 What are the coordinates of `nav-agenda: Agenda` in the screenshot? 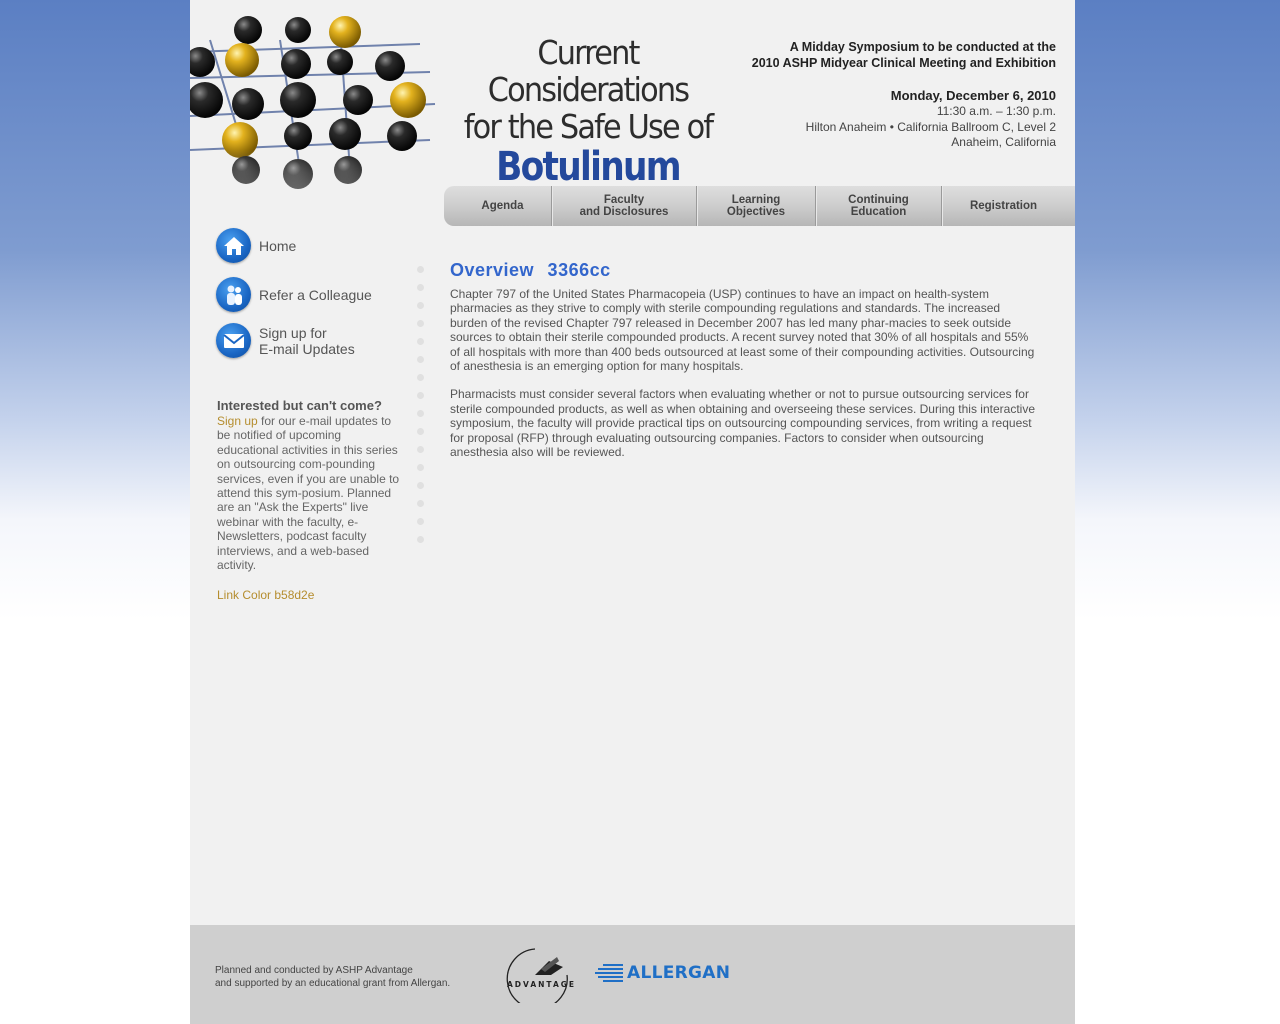 It's located at (498, 206).